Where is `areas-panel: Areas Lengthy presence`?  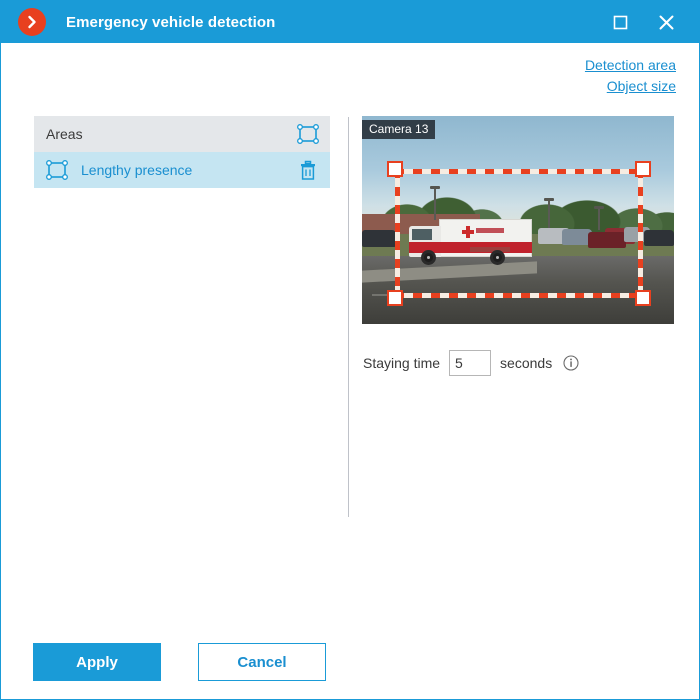 areas-panel: Areas Lengthy presence is located at coordinates (182, 152).